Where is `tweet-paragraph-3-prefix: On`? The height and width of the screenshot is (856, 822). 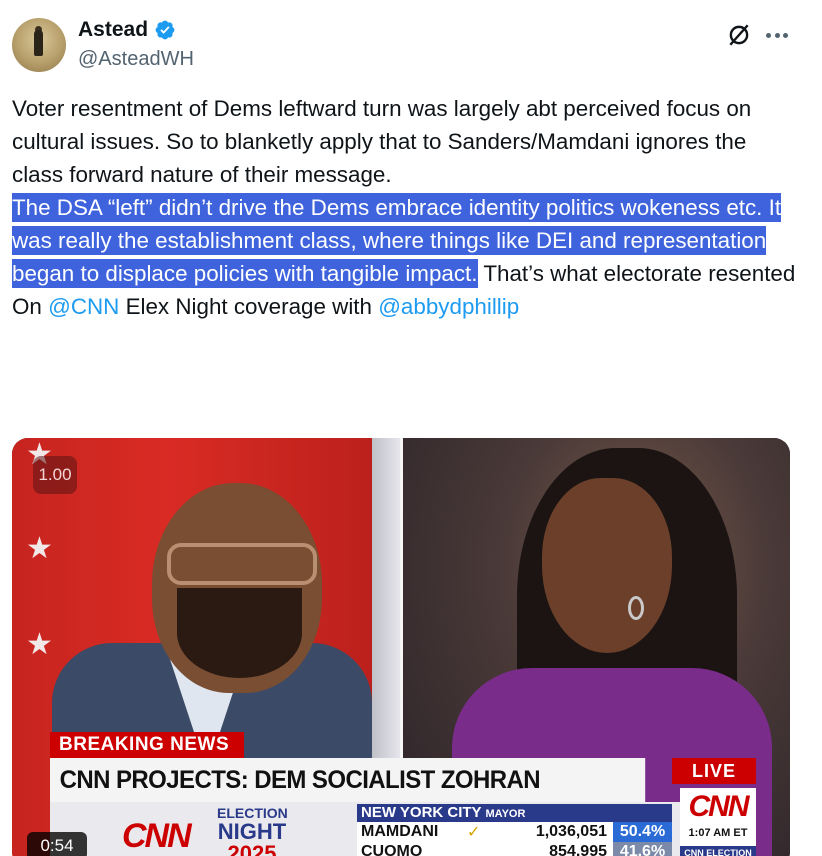
tweet-paragraph-3-prefix: On is located at coordinates (30, 306).